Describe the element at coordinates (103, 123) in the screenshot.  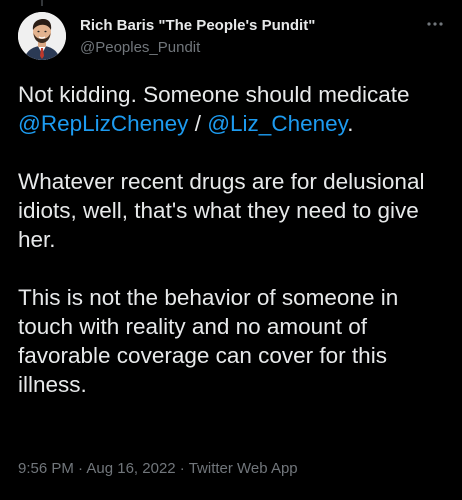
I see `mention-link-repcheney: @RepLizCheney` at that location.